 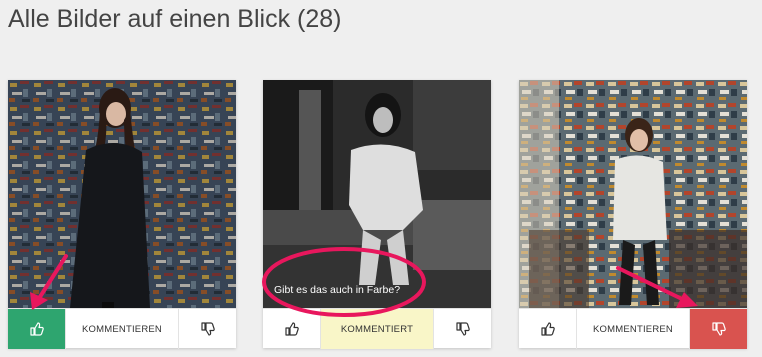 What do you see at coordinates (344, 282) in the screenshot?
I see `annotation-ellipse` at bounding box center [344, 282].